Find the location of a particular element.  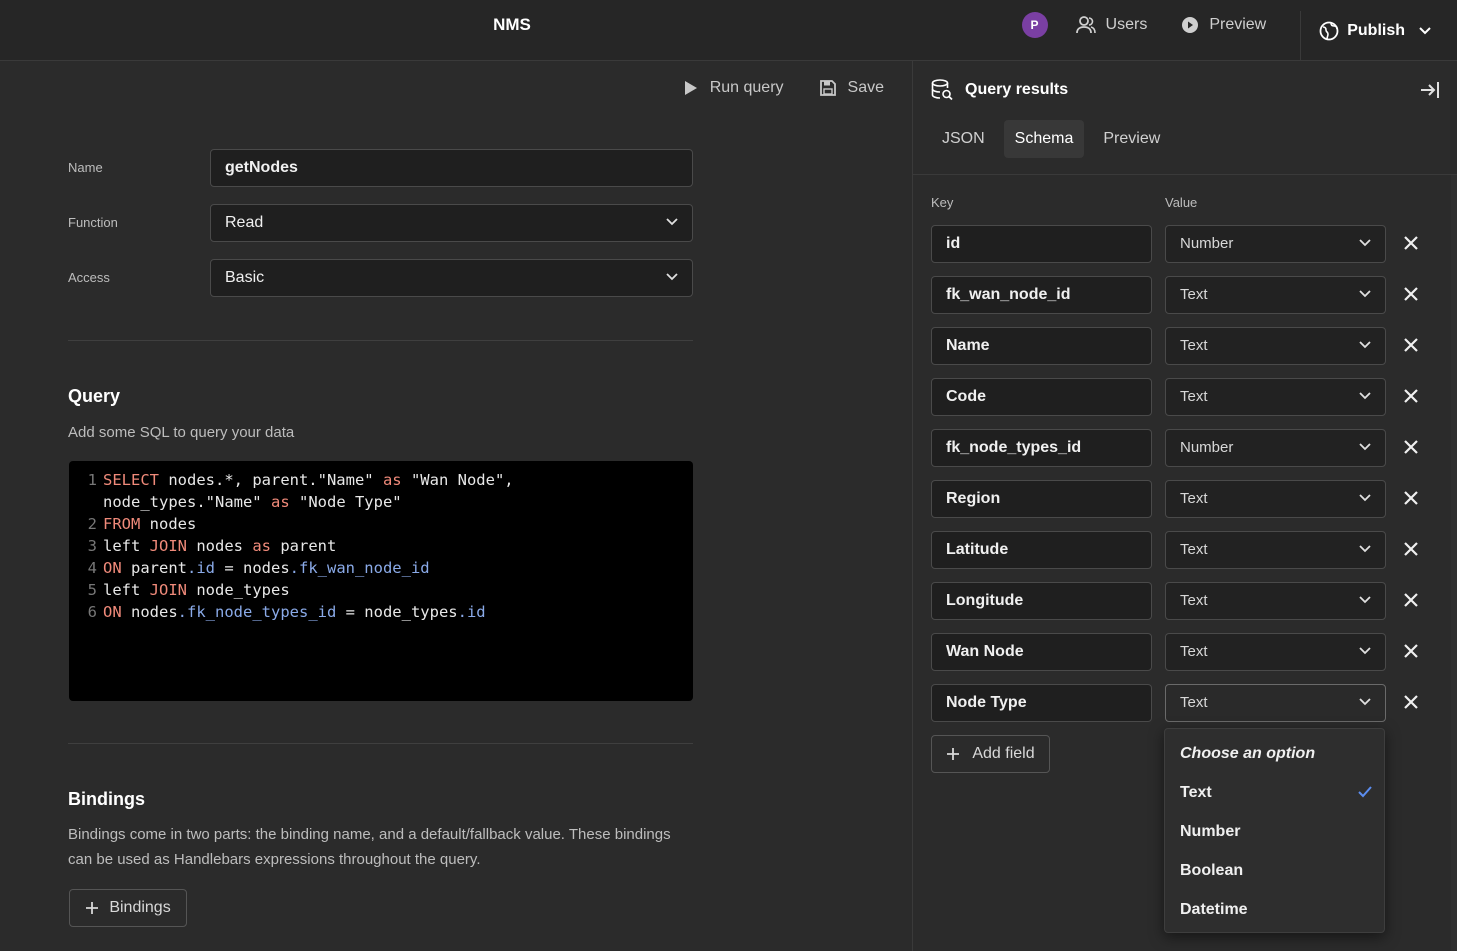

tab-preview: Preview is located at coordinates (1131, 139).